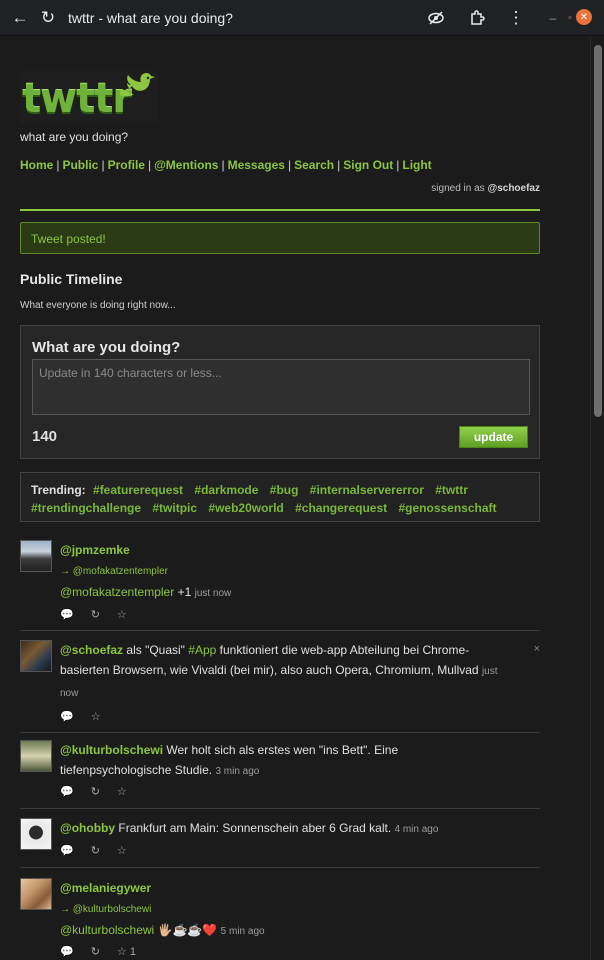  What do you see at coordinates (126, 165) in the screenshot?
I see `nav-profile: Profile` at bounding box center [126, 165].